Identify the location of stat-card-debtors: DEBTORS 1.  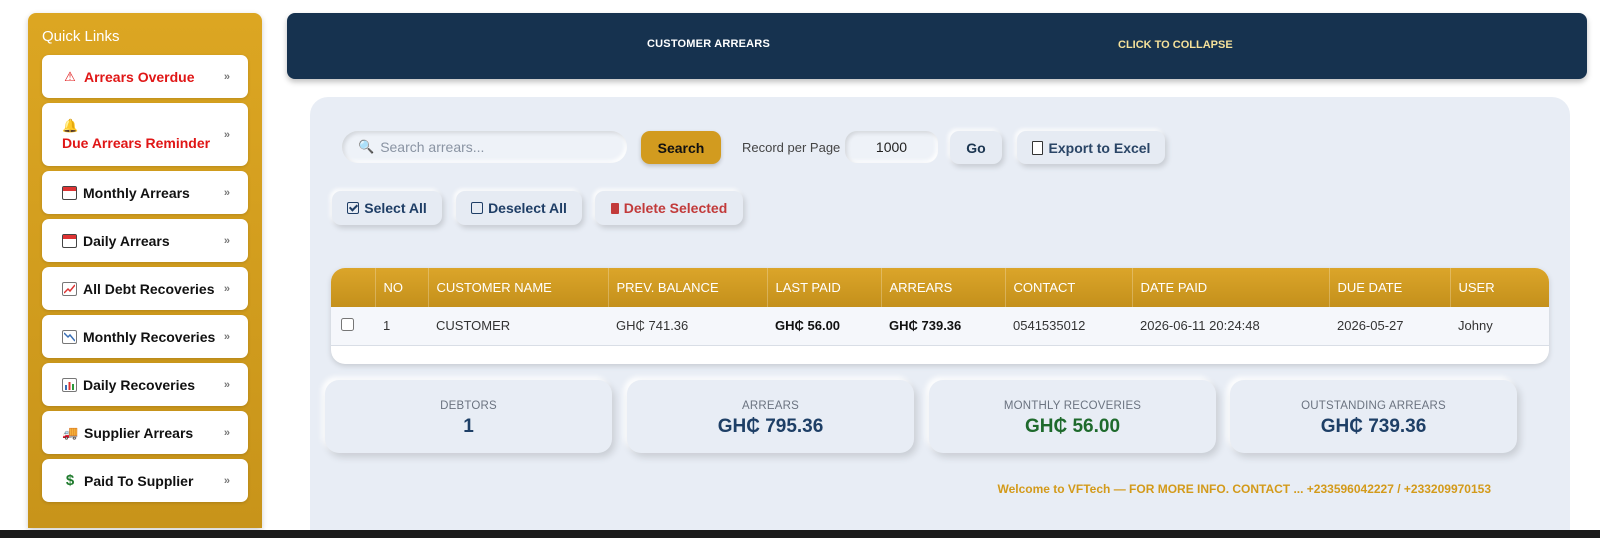
(468, 416).